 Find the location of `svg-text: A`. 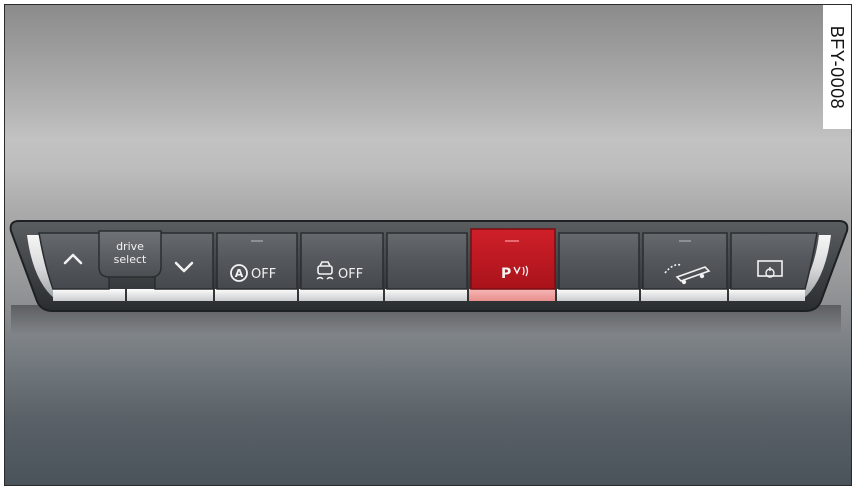

svg-text: A is located at coordinates (239, 273).